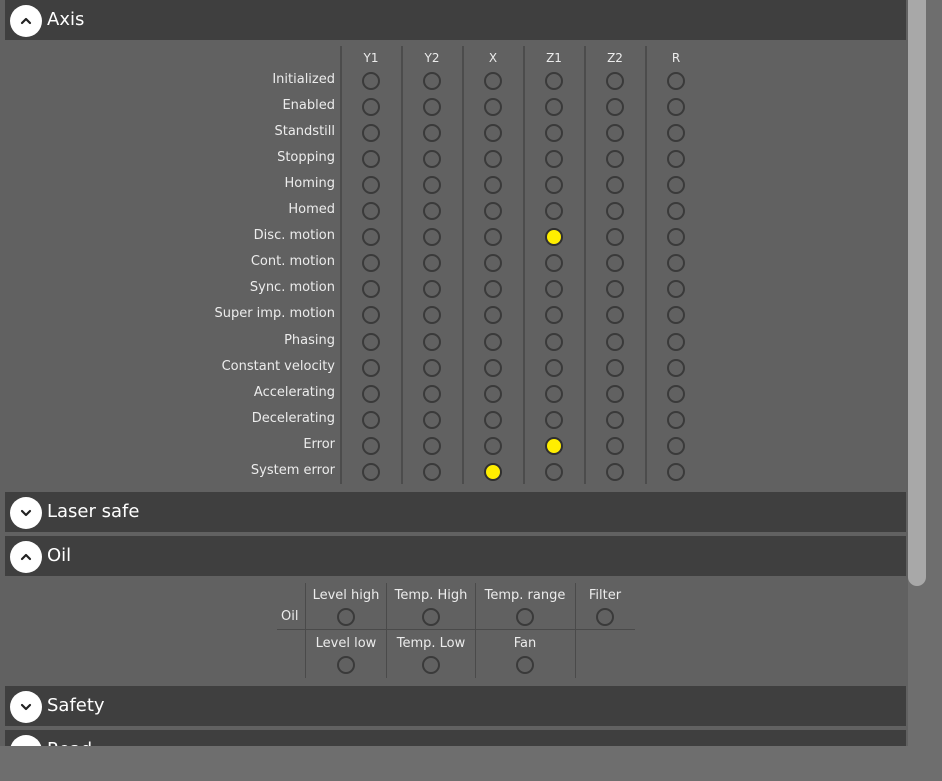  I want to click on column-header-r: R, so click(676, 58).